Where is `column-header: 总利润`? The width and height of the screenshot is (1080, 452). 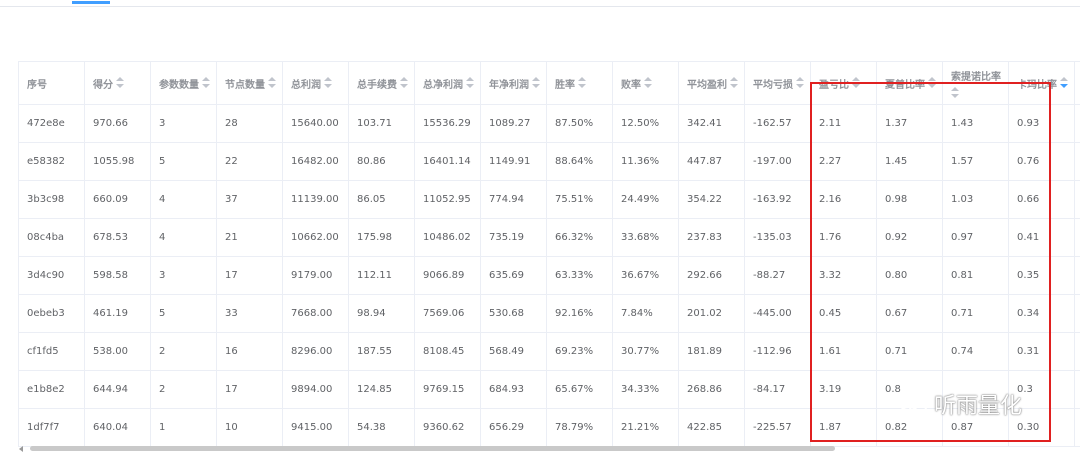 column-header: 总利润 is located at coordinates (316, 83).